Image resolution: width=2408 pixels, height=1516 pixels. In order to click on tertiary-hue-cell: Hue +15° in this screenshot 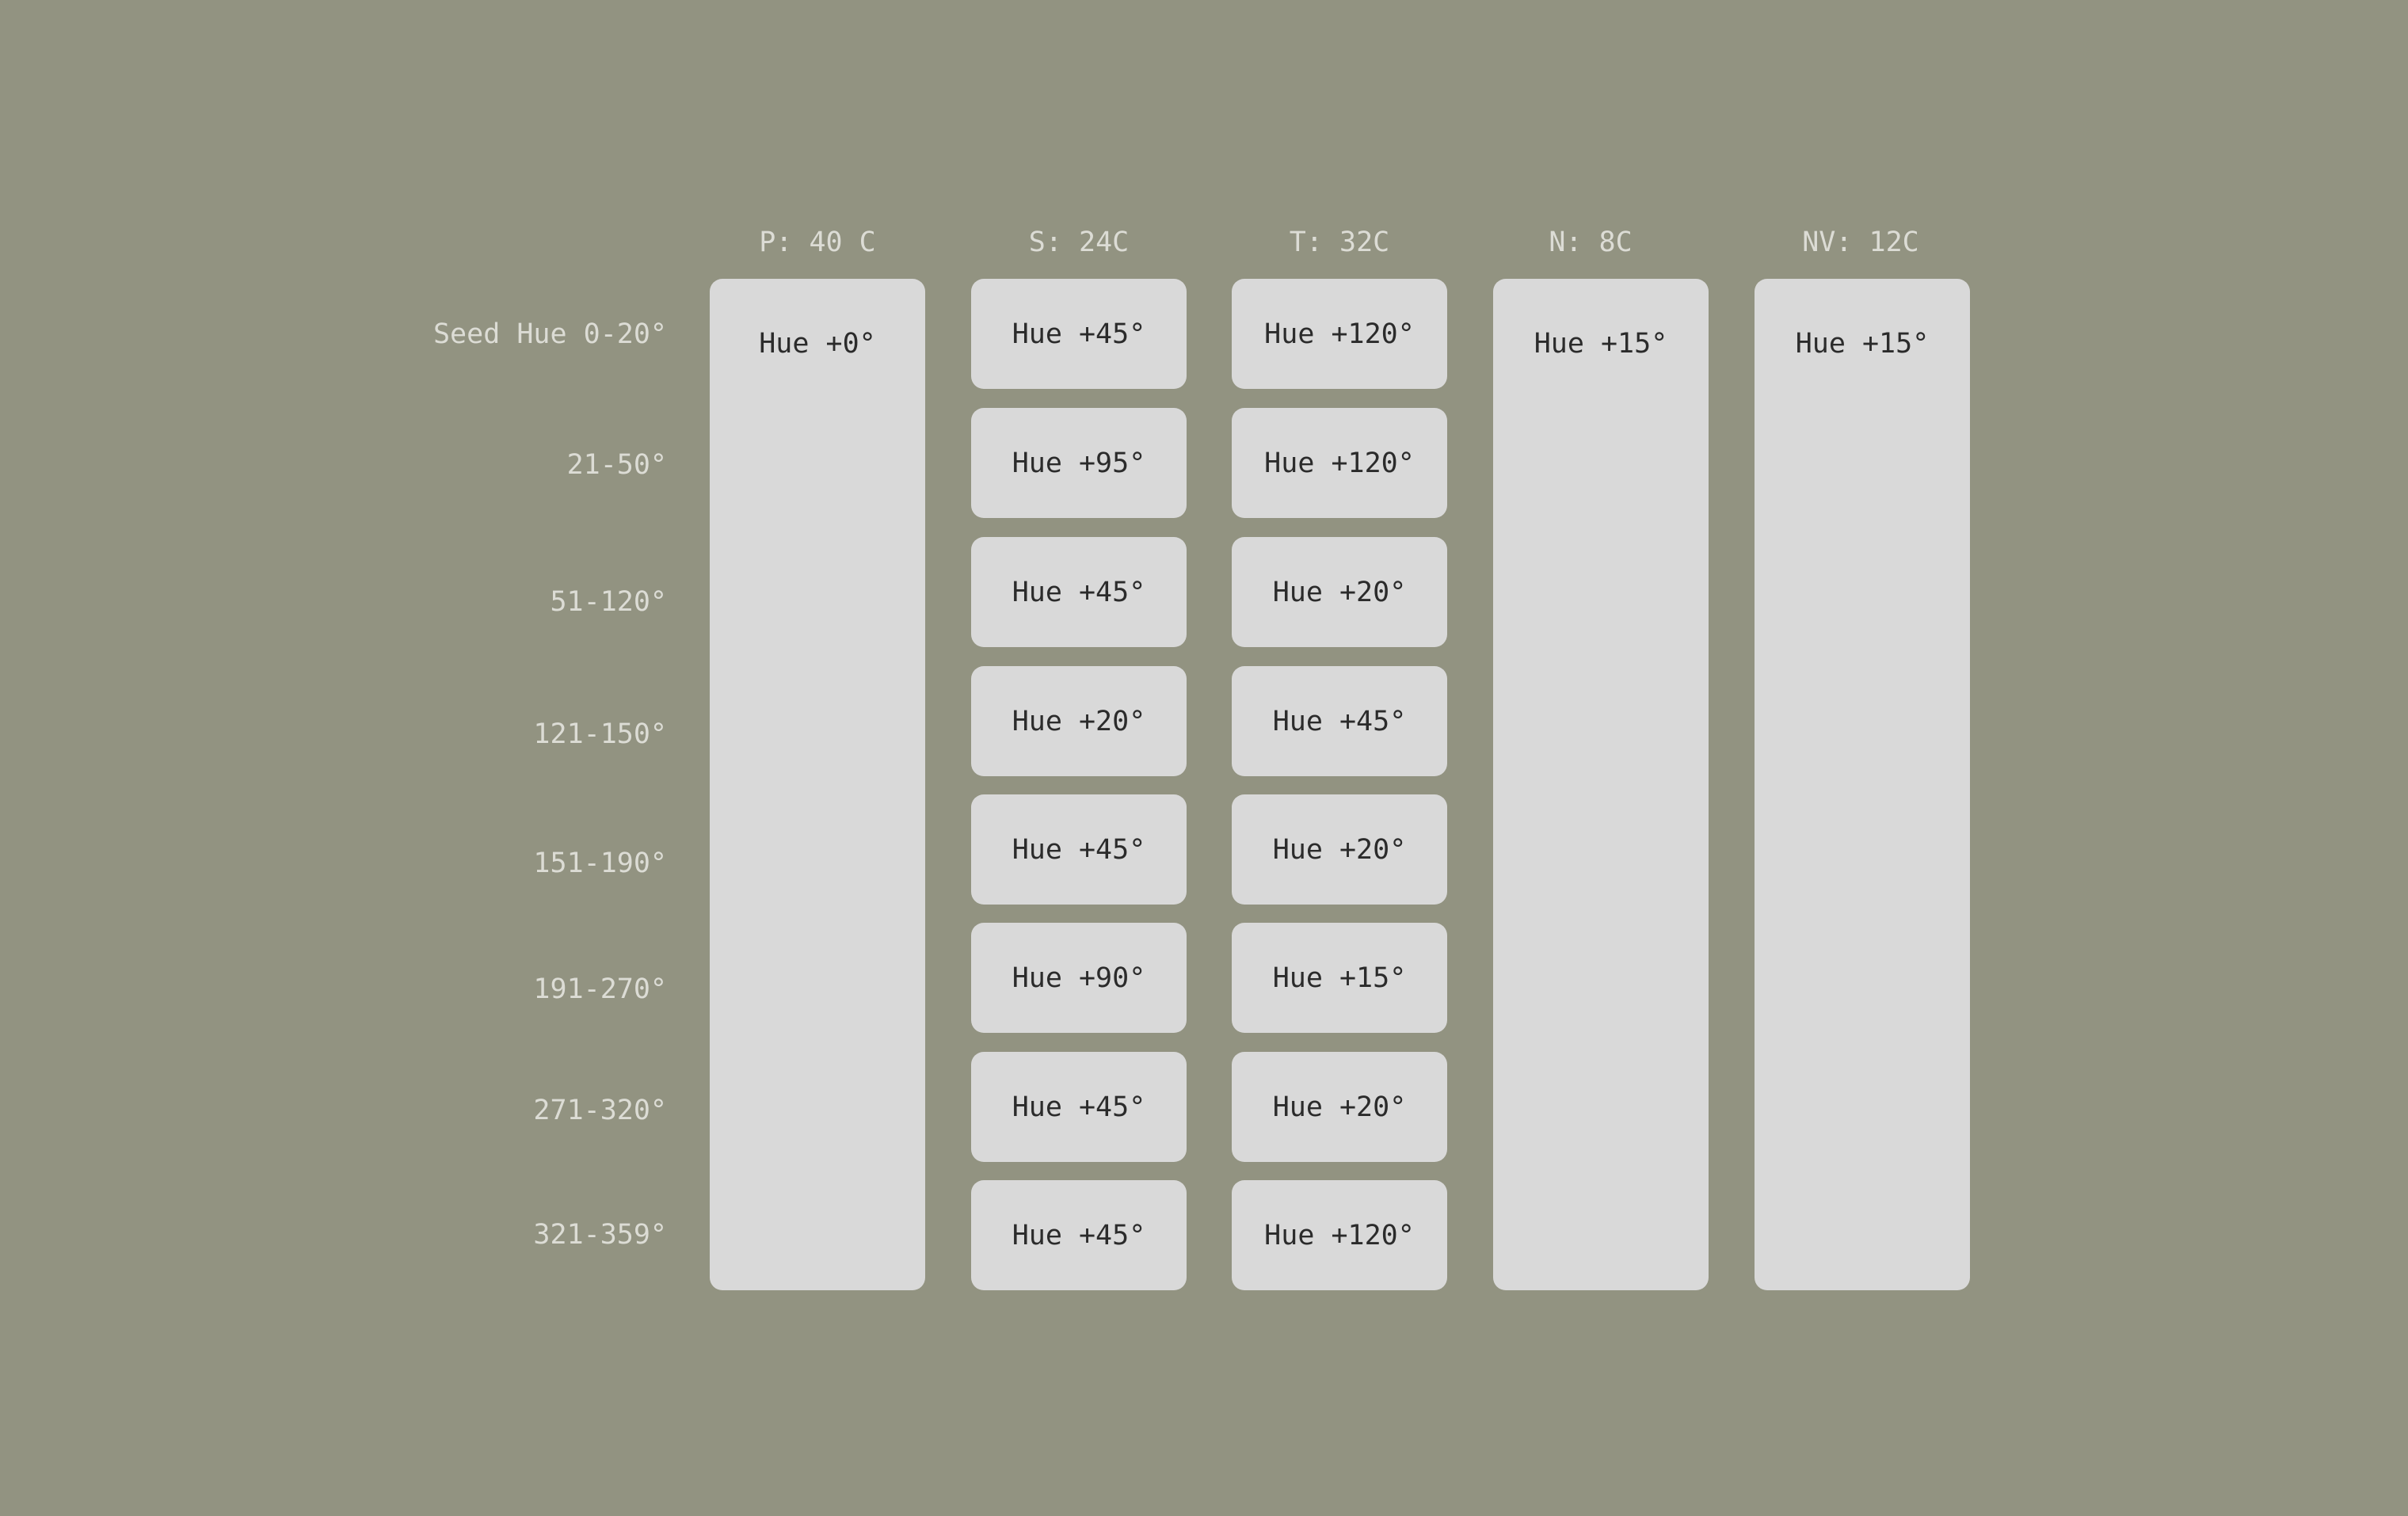, I will do `click(1339, 978)`.